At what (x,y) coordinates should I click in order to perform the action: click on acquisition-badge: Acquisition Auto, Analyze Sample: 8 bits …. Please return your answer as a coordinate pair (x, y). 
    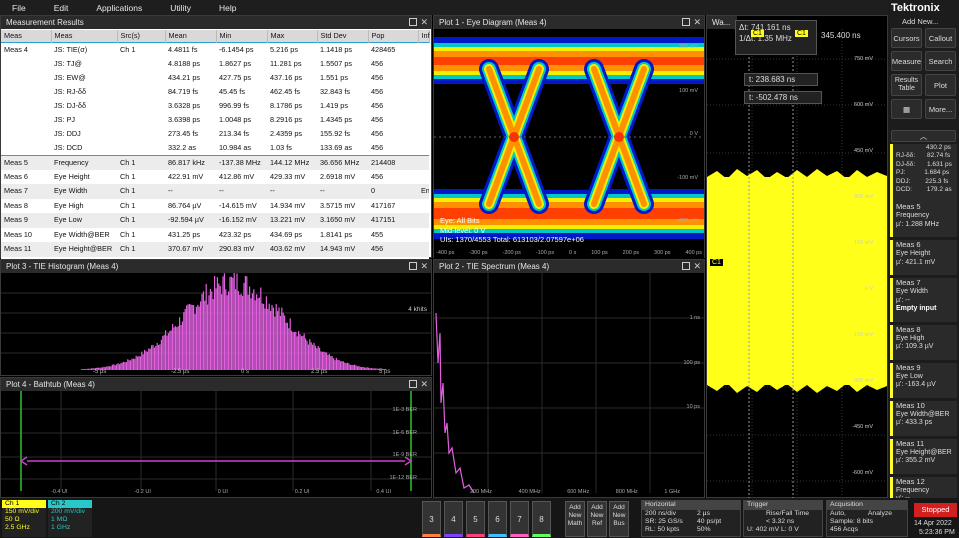
    Looking at the image, I should click on (867, 518).